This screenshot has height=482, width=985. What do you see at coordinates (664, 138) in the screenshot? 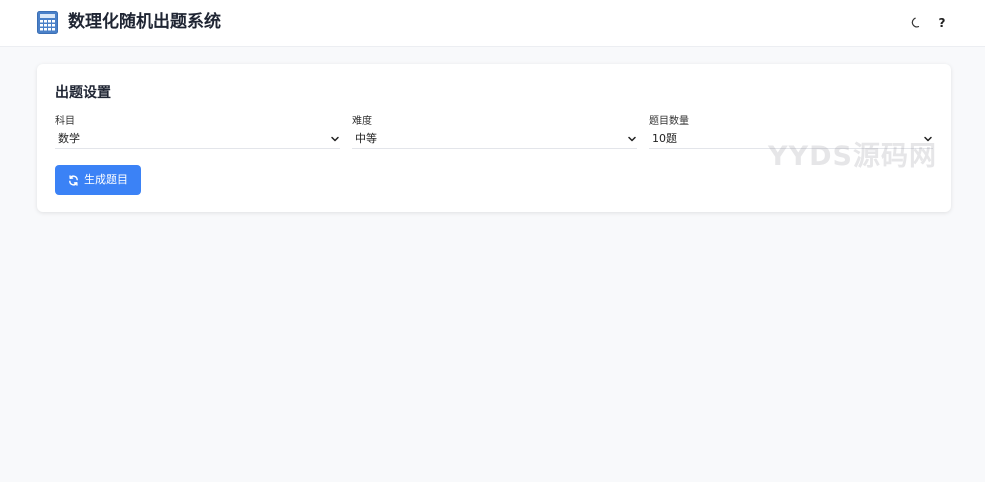
I see `question-count-value: 10题` at bounding box center [664, 138].